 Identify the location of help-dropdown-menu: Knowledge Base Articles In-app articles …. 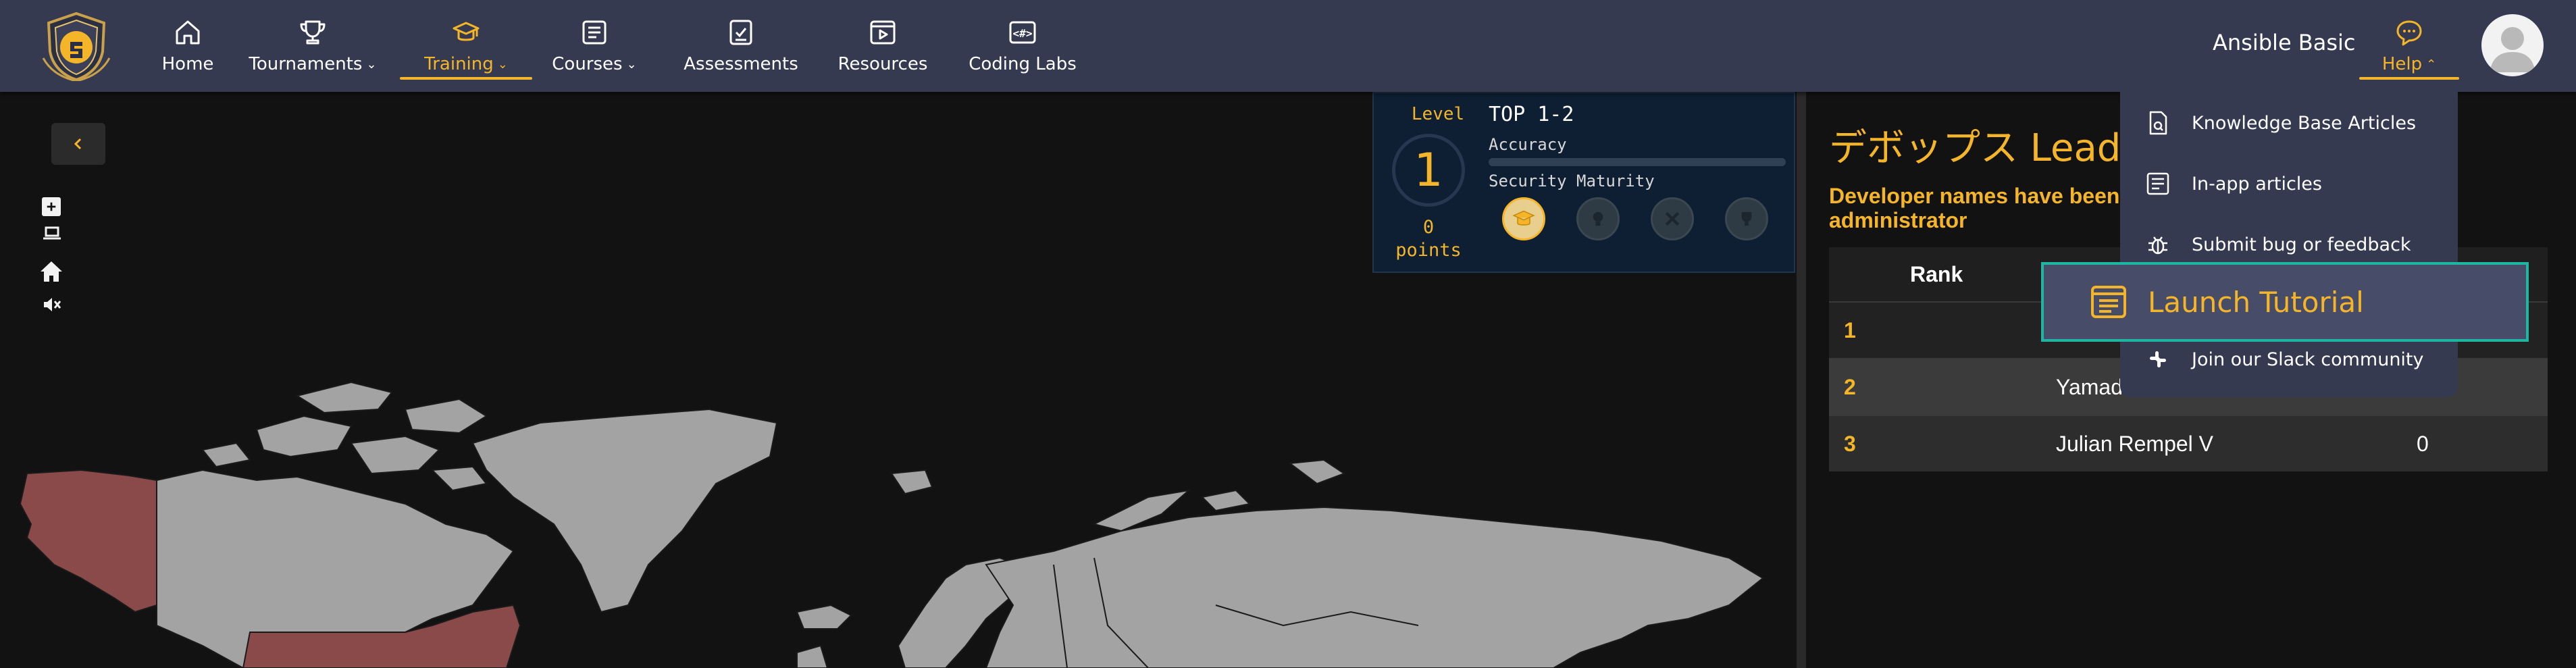
(2289, 245).